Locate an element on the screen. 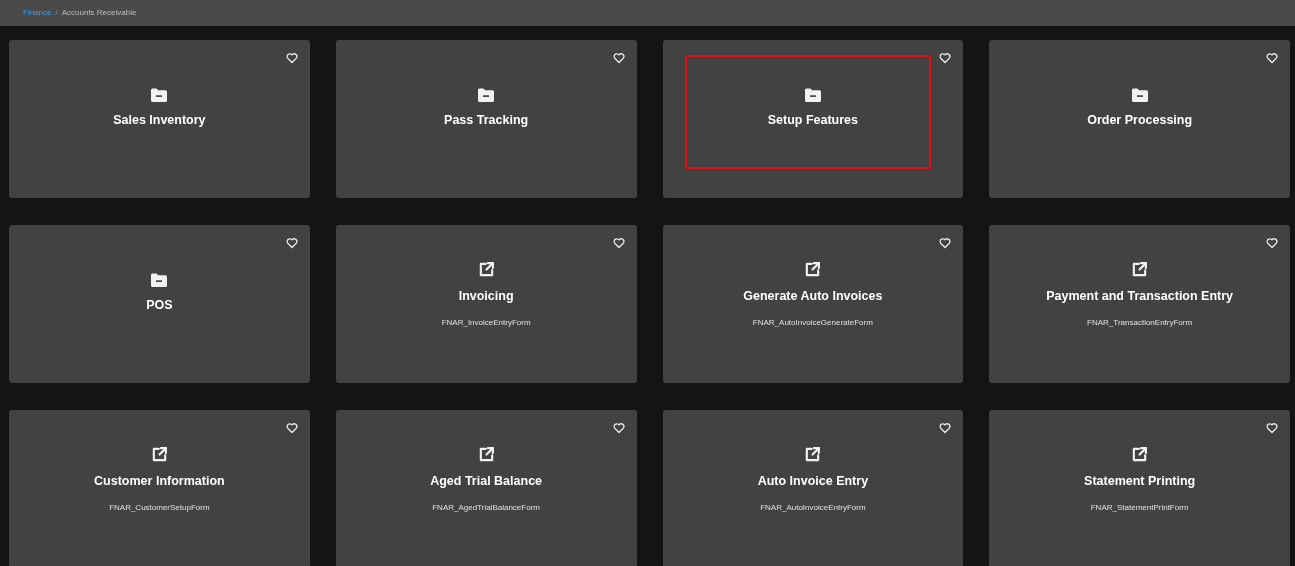 Image resolution: width=1295 pixels, height=566 pixels. card-title: Invoicing is located at coordinates (486, 296).